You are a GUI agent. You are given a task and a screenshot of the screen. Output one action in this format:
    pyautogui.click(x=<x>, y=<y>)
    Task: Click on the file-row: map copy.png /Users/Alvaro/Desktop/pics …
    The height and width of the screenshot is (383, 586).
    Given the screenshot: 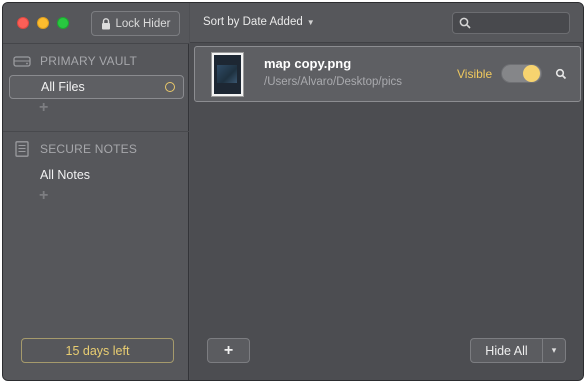 What is the action you would take?
    pyautogui.click(x=387, y=74)
    